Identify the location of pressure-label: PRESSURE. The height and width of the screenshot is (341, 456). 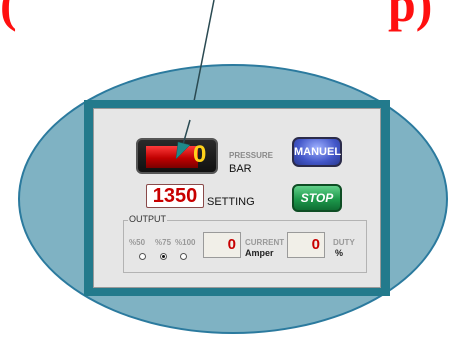
(251, 155).